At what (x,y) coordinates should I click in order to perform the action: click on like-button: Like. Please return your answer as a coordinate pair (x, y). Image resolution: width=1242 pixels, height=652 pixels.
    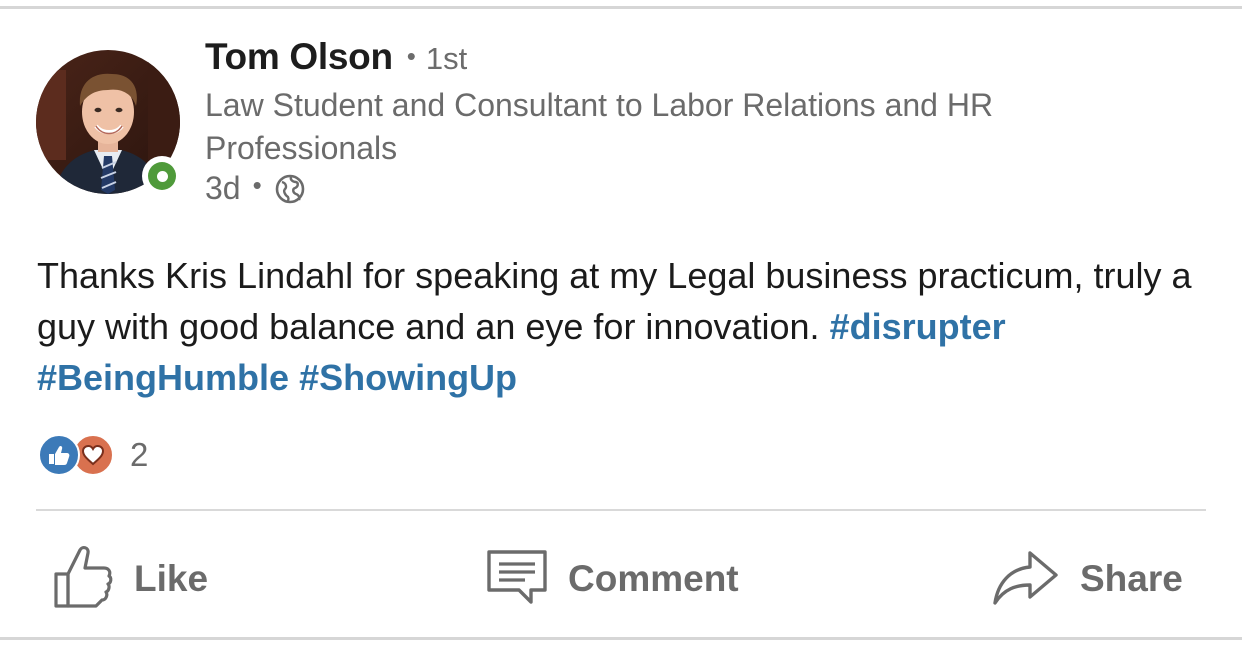
    Looking at the image, I should click on (130, 579).